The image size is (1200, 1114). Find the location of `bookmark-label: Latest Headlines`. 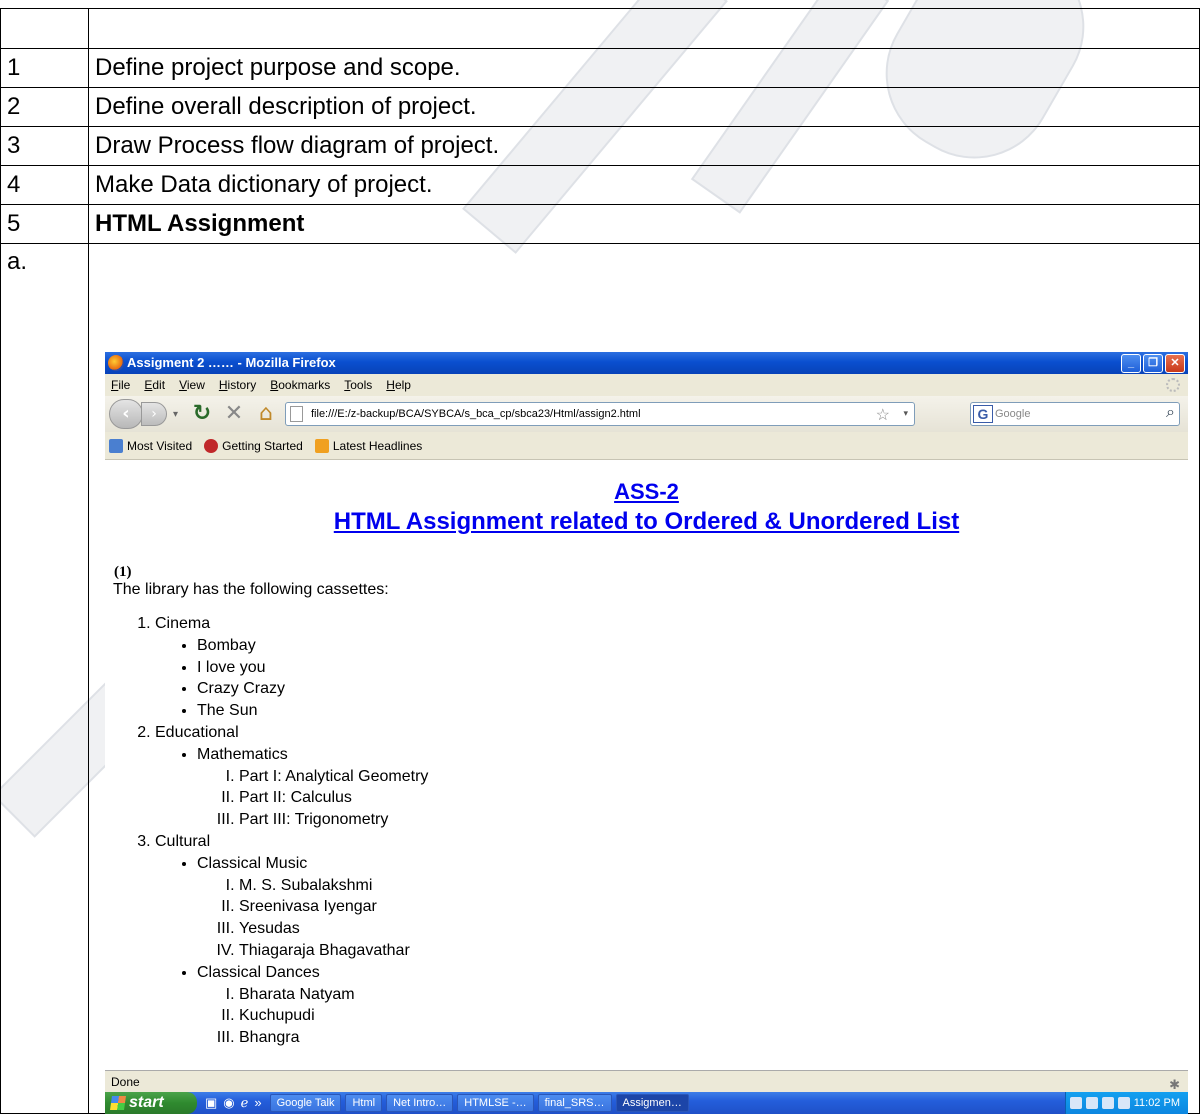

bookmark-label: Latest Headlines is located at coordinates (377, 445).